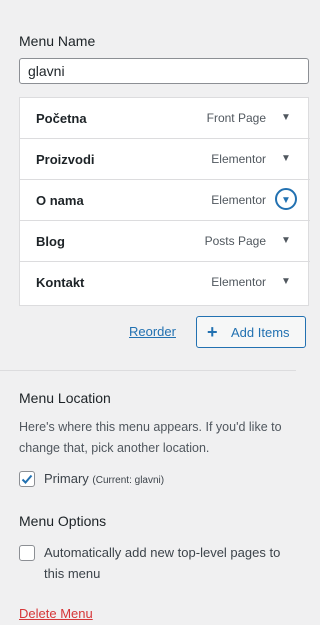 This screenshot has height=625, width=320. Describe the element at coordinates (212, 332) in the screenshot. I see `plus-icon: +` at that location.